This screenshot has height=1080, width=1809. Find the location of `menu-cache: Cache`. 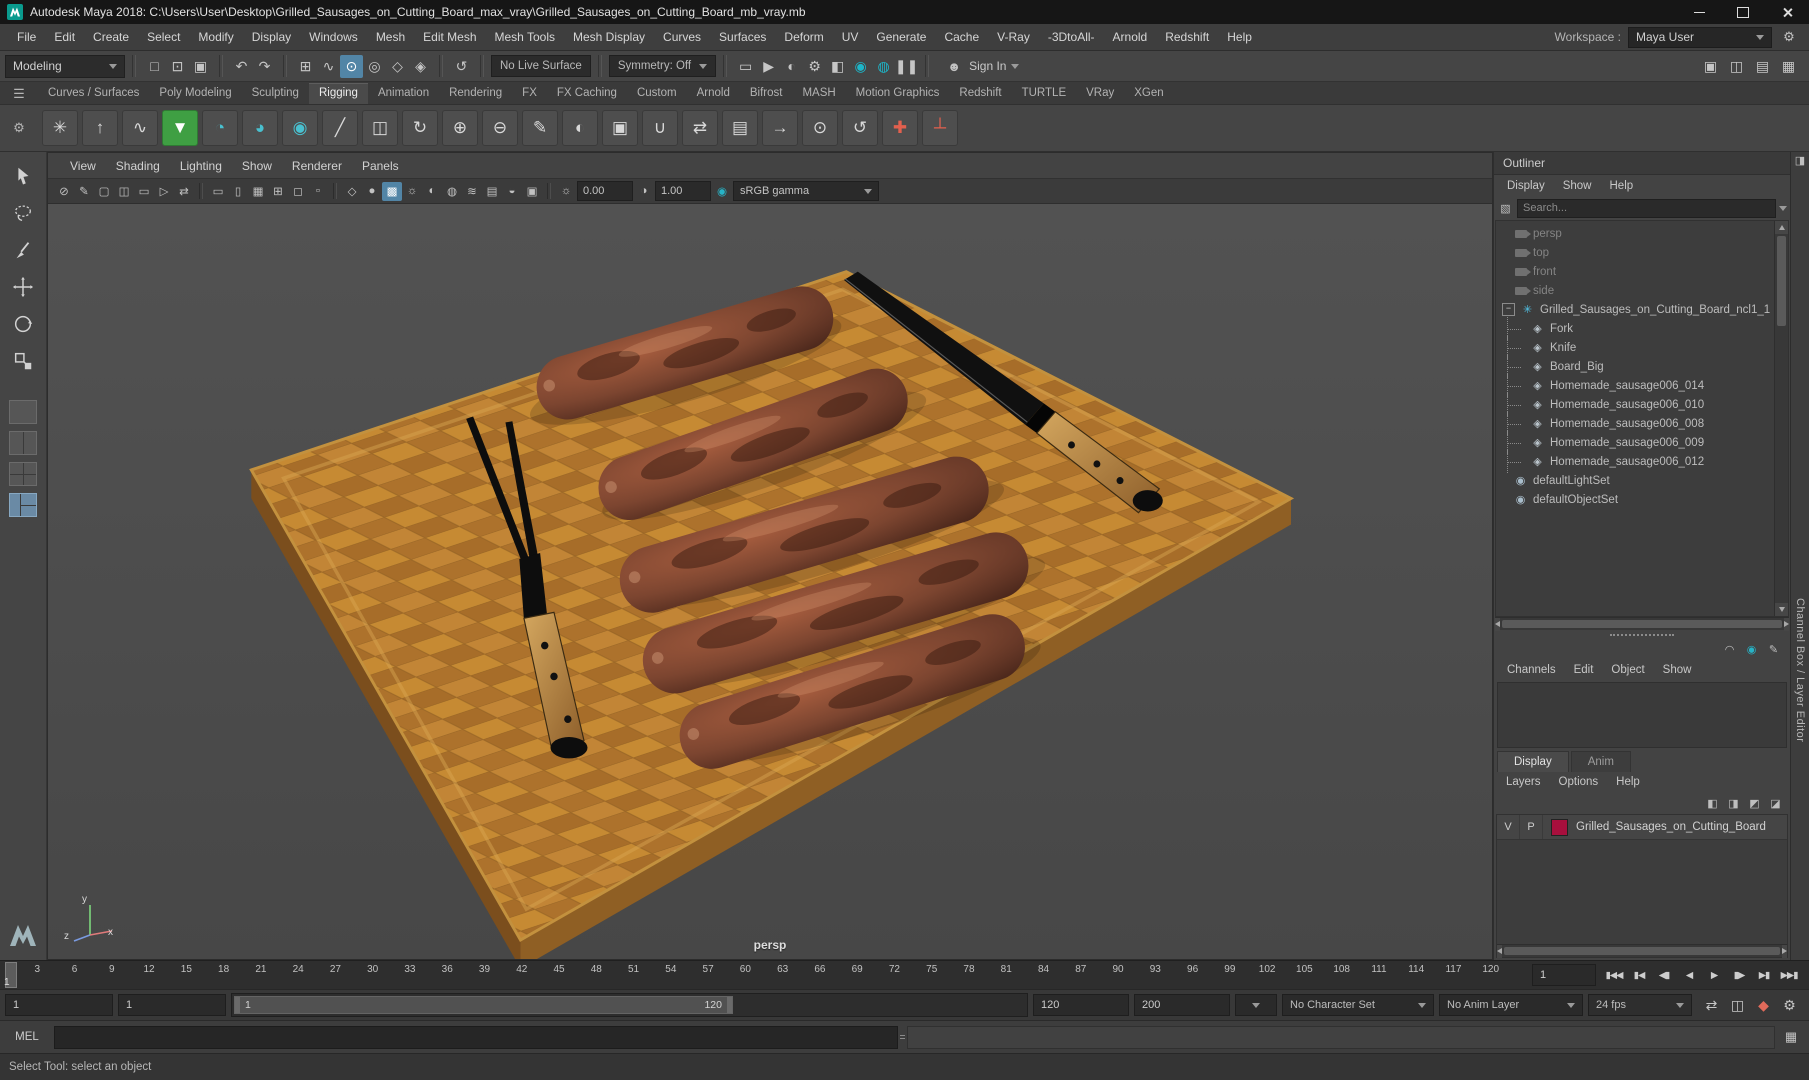

menu-cache: Cache is located at coordinates (961, 37).